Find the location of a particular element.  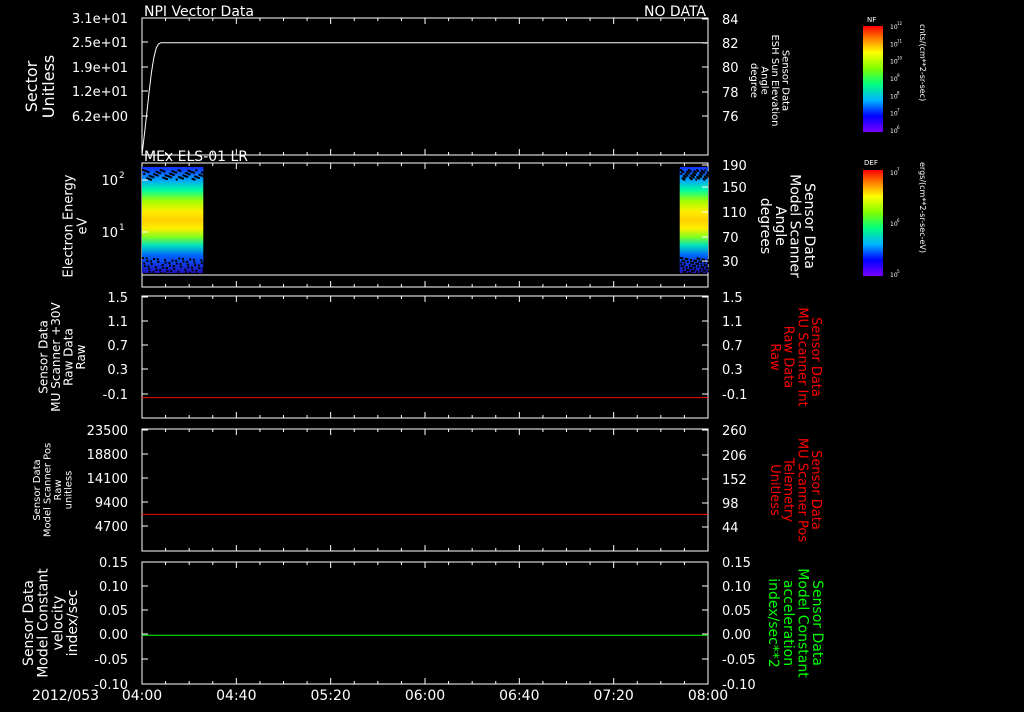

y-axis-label-right-line: Model Scanner is located at coordinates (794, 226).